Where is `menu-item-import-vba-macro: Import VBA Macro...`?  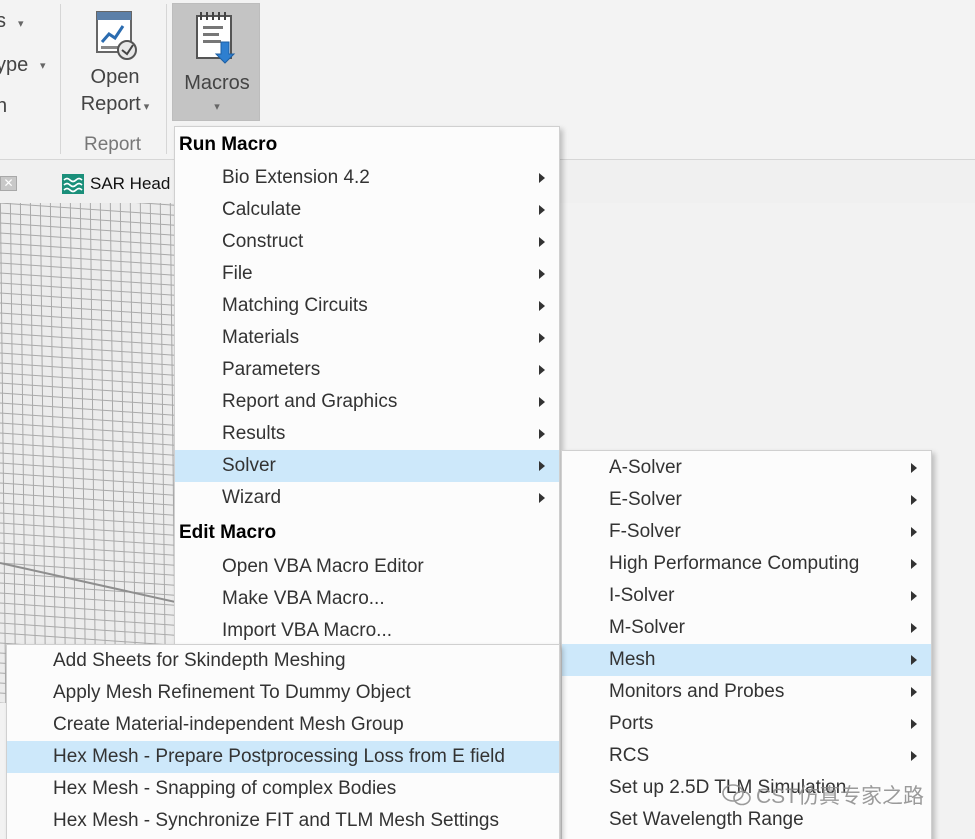
menu-item-import-vba-macro: Import VBA Macro... is located at coordinates (367, 631).